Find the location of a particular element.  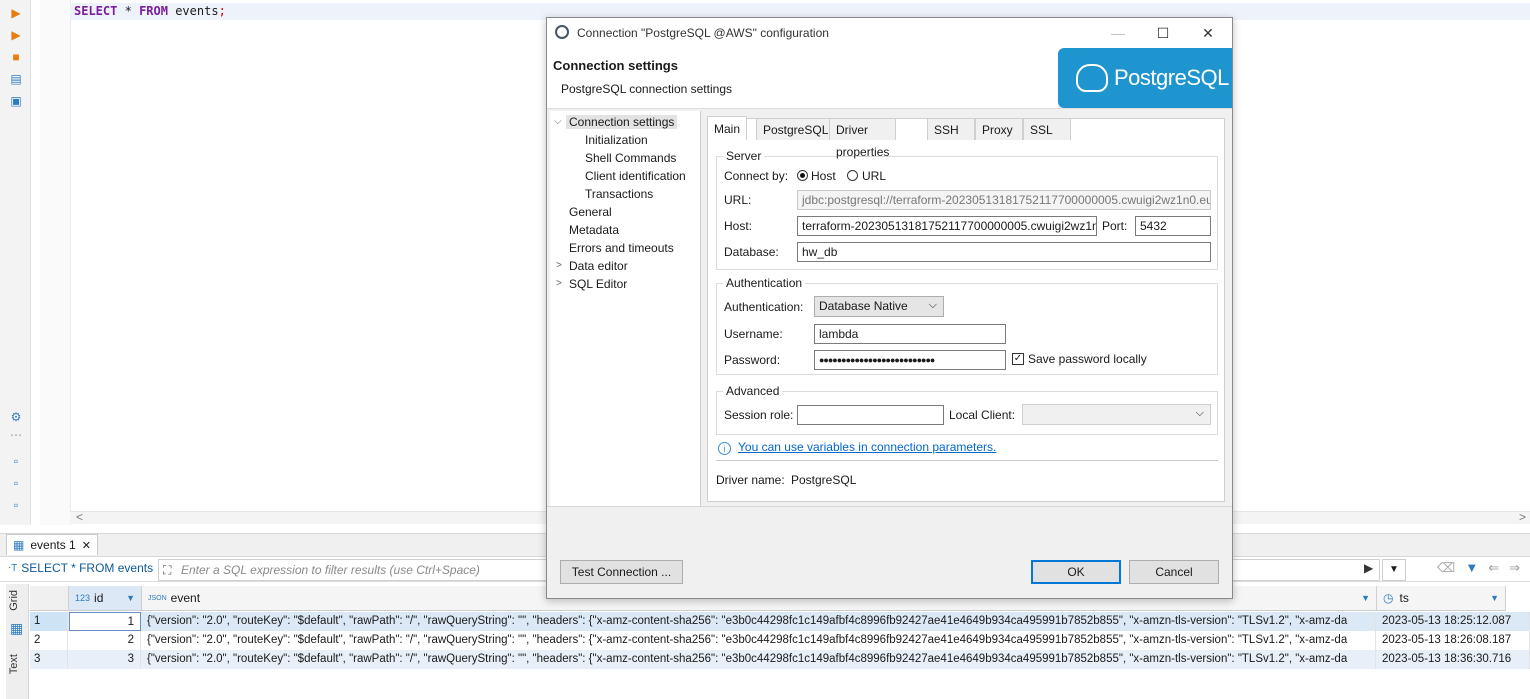

url-radio is located at coordinates (852, 175).